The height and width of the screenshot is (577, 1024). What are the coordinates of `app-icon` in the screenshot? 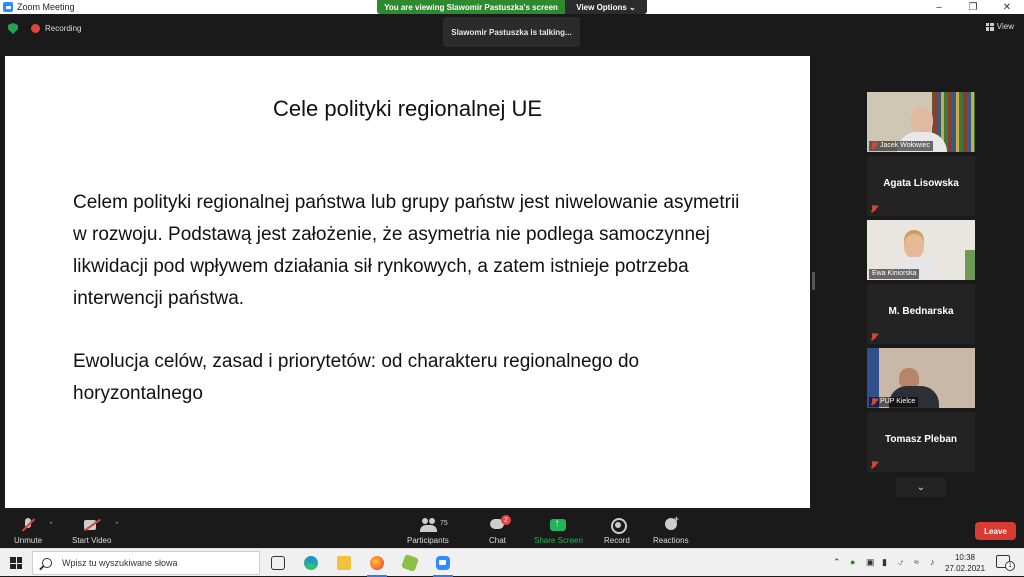 It's located at (410, 563).